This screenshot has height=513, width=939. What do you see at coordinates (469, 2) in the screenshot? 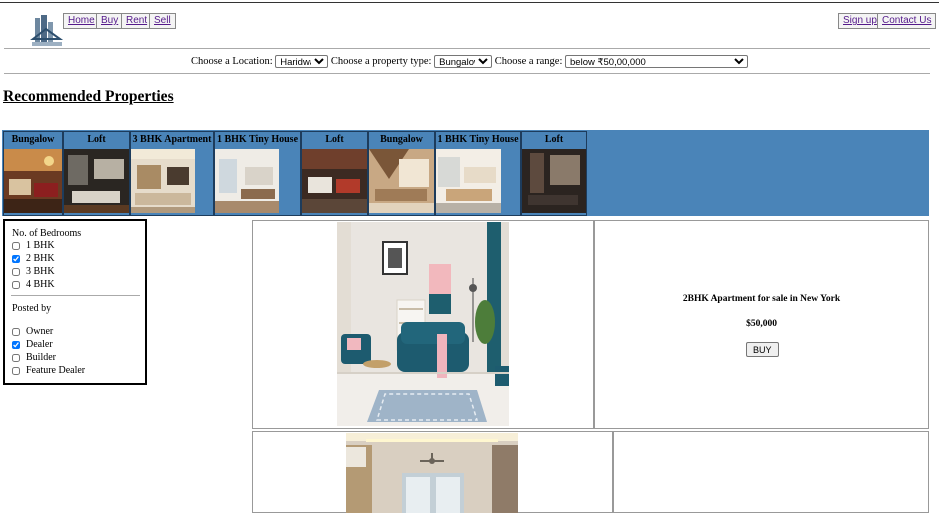
I see `top-border` at bounding box center [469, 2].